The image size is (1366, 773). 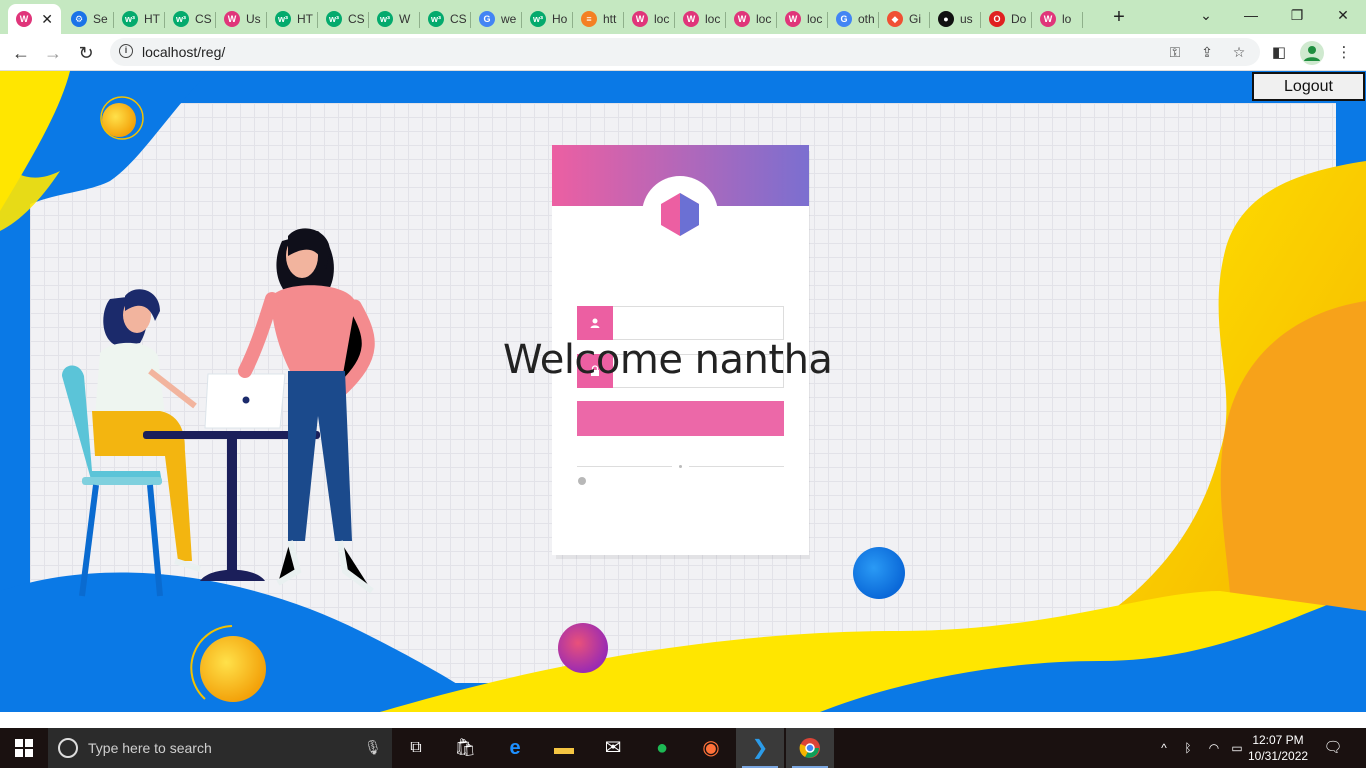 What do you see at coordinates (1344, 53) in the screenshot?
I see `menu-kebab-icon: ⋮` at bounding box center [1344, 53].